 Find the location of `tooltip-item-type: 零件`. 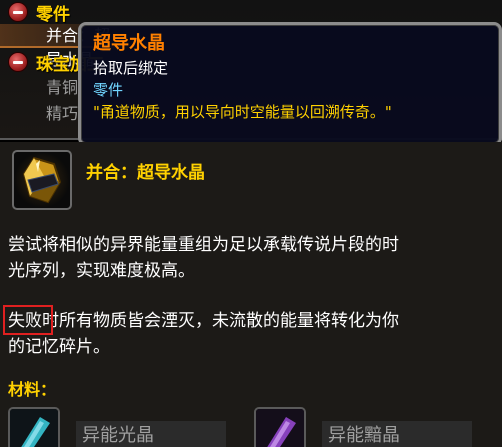

tooltip-item-type: 零件 is located at coordinates (108, 90).